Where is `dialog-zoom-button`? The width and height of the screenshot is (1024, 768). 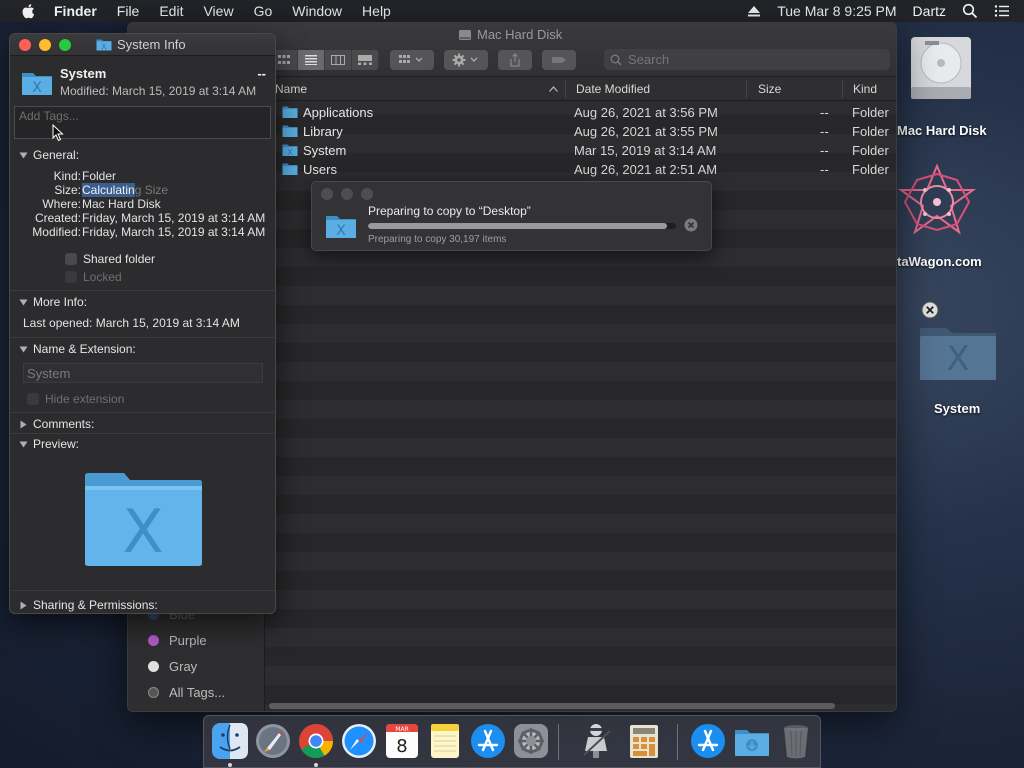
dialog-zoom-button is located at coordinates (367, 194).